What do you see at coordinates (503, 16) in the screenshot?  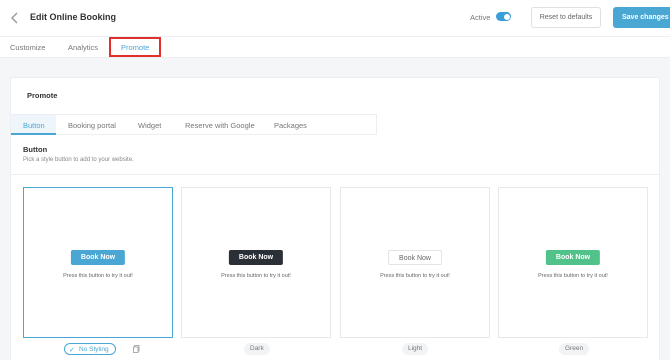 I see `active-toggle` at bounding box center [503, 16].